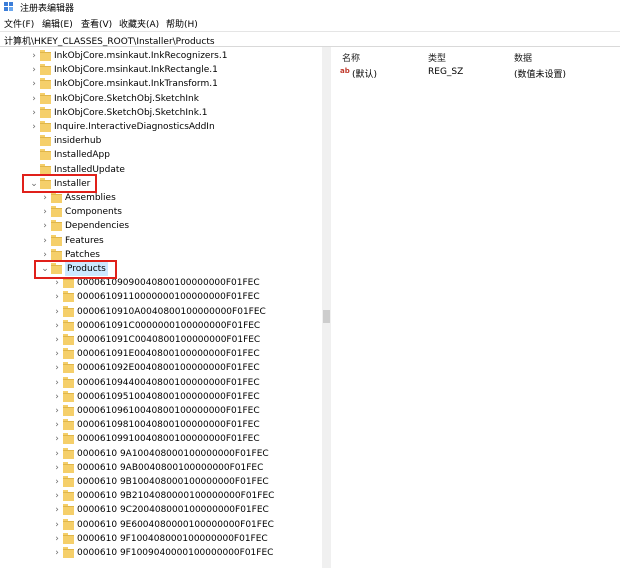  I want to click on tree-node-label: 00006109810040800100000000F01FEC, so click(168, 425).